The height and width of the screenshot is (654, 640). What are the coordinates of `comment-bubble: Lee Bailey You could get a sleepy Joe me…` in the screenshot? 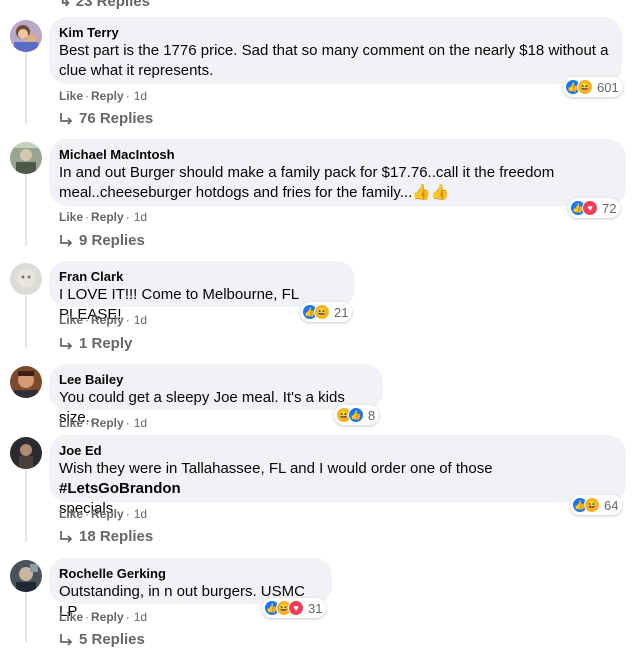 It's located at (216, 395).